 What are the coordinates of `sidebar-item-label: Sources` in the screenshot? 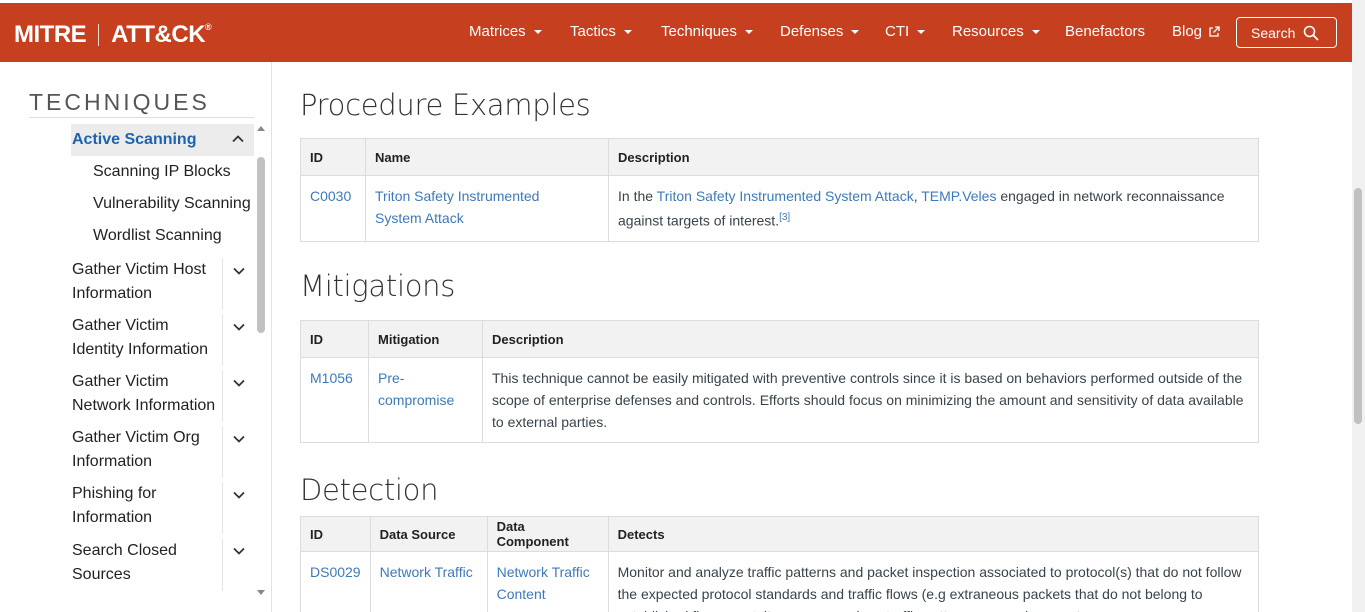 It's located at (101, 574).